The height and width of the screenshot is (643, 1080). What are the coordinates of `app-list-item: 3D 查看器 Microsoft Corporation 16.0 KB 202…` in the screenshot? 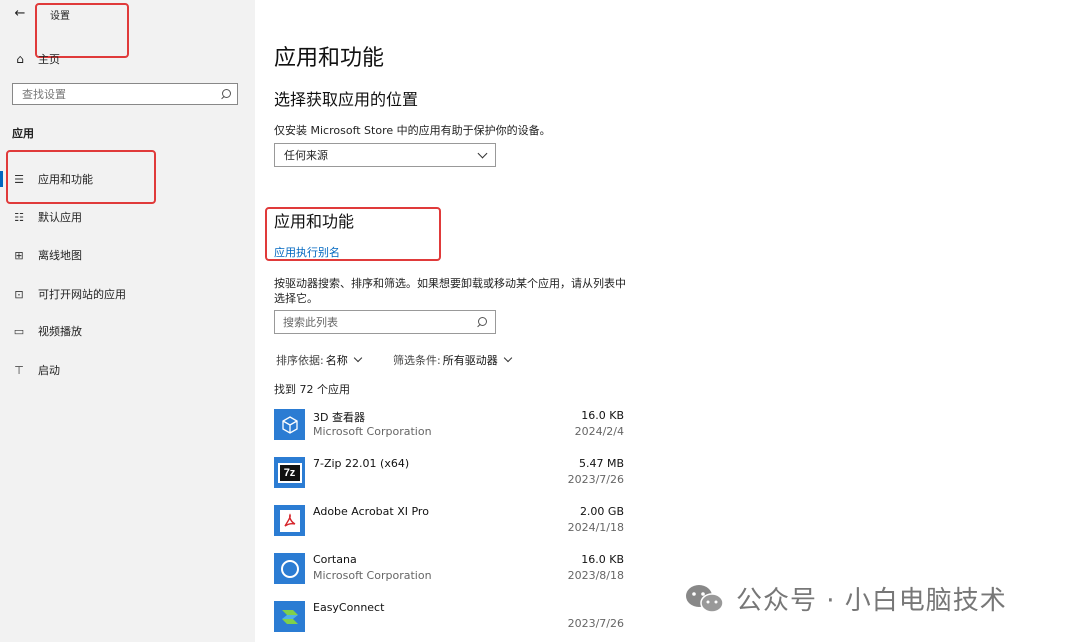 It's located at (449, 429).